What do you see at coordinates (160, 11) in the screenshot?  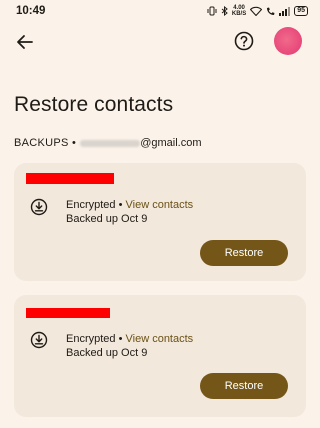 I see `status-bar: 10:49 4.00 KB/S 95` at bounding box center [160, 11].